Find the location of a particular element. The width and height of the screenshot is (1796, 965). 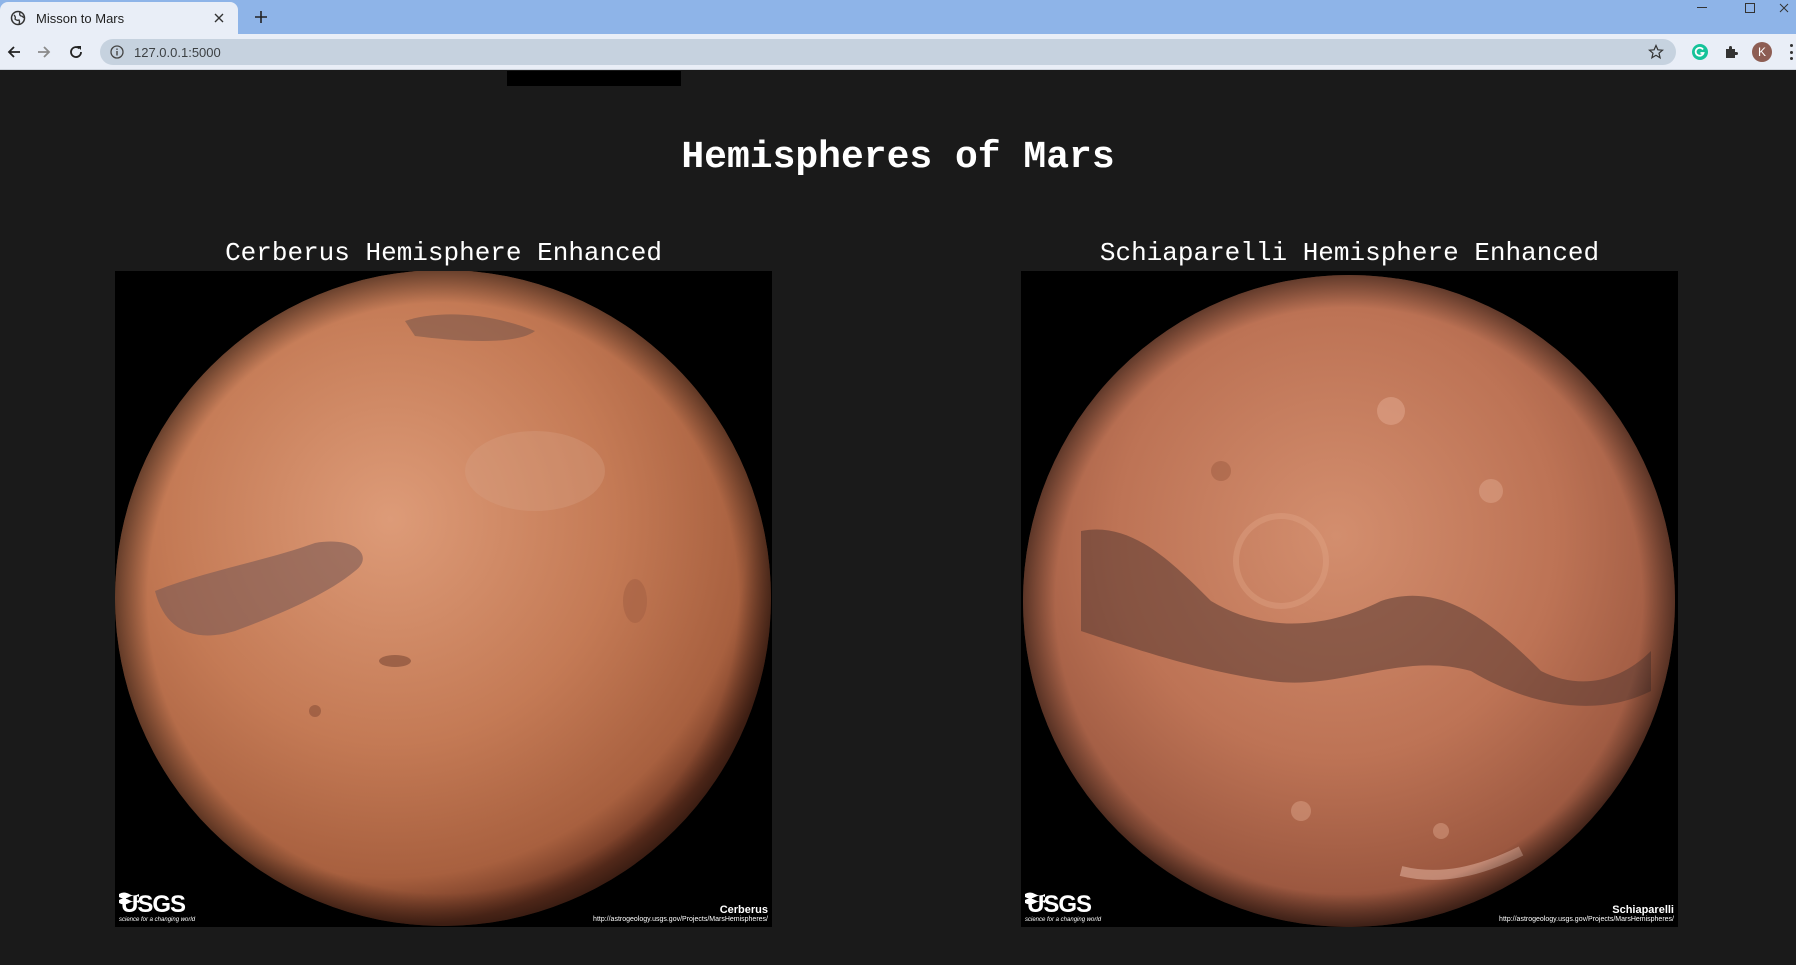

back-arrow-icon is located at coordinates (14, 52).